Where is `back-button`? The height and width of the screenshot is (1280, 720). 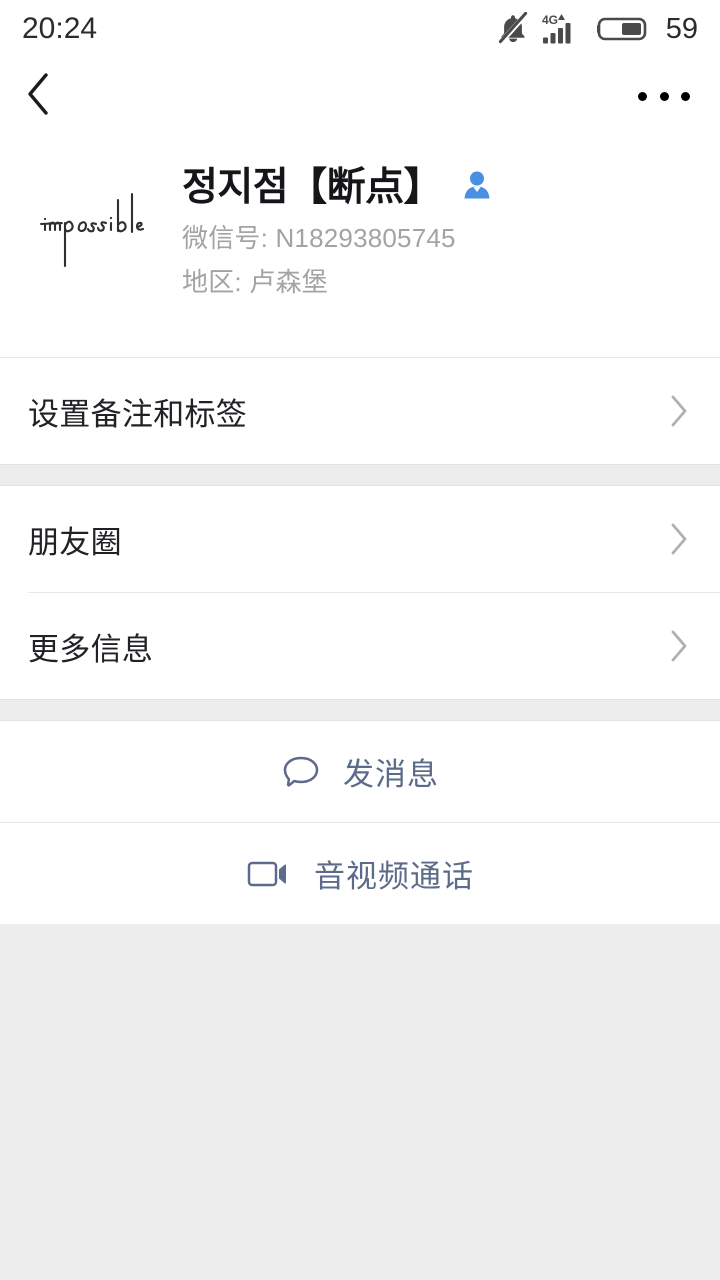
back-button is located at coordinates (47, 96).